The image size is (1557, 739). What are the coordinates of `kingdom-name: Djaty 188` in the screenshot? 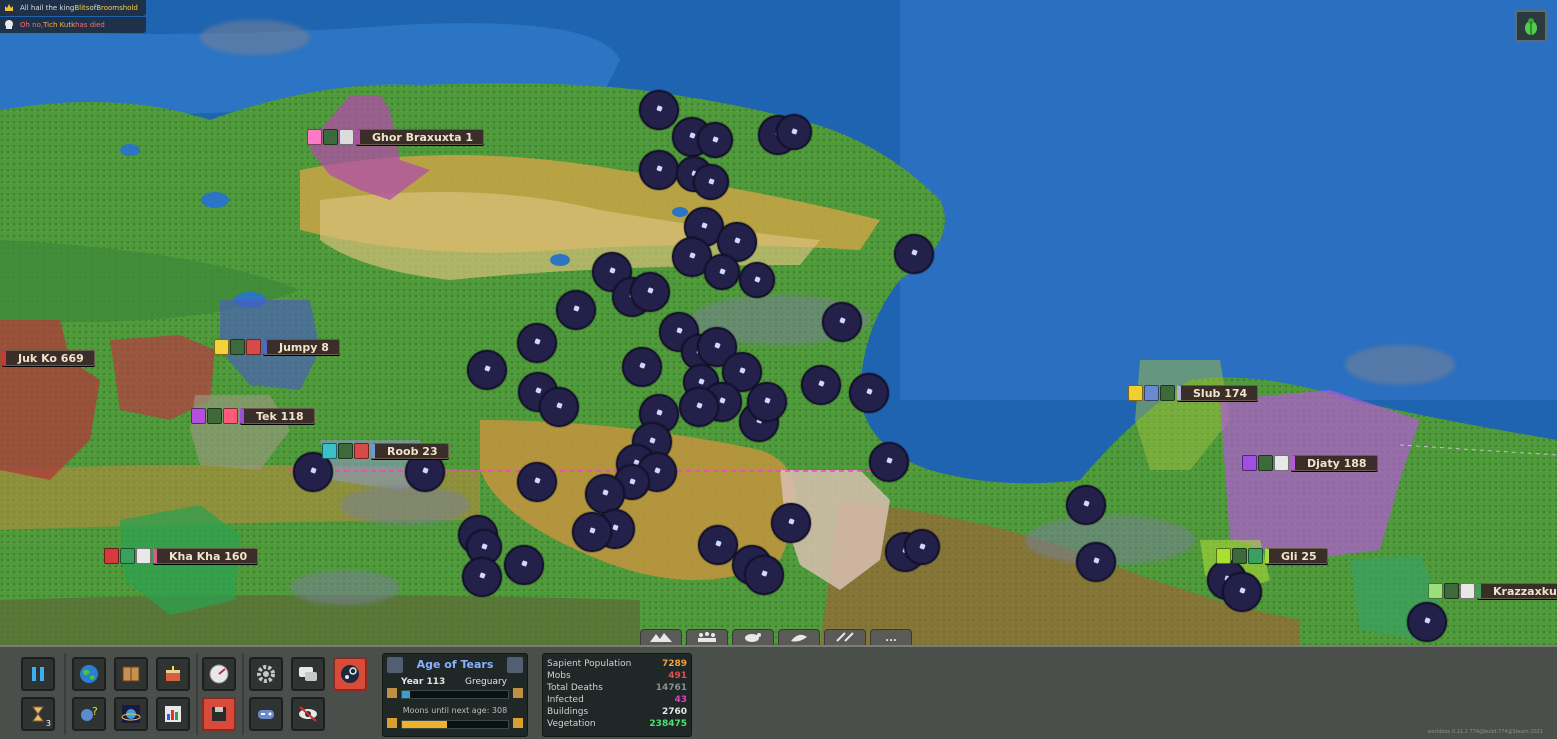 It's located at (1334, 463).